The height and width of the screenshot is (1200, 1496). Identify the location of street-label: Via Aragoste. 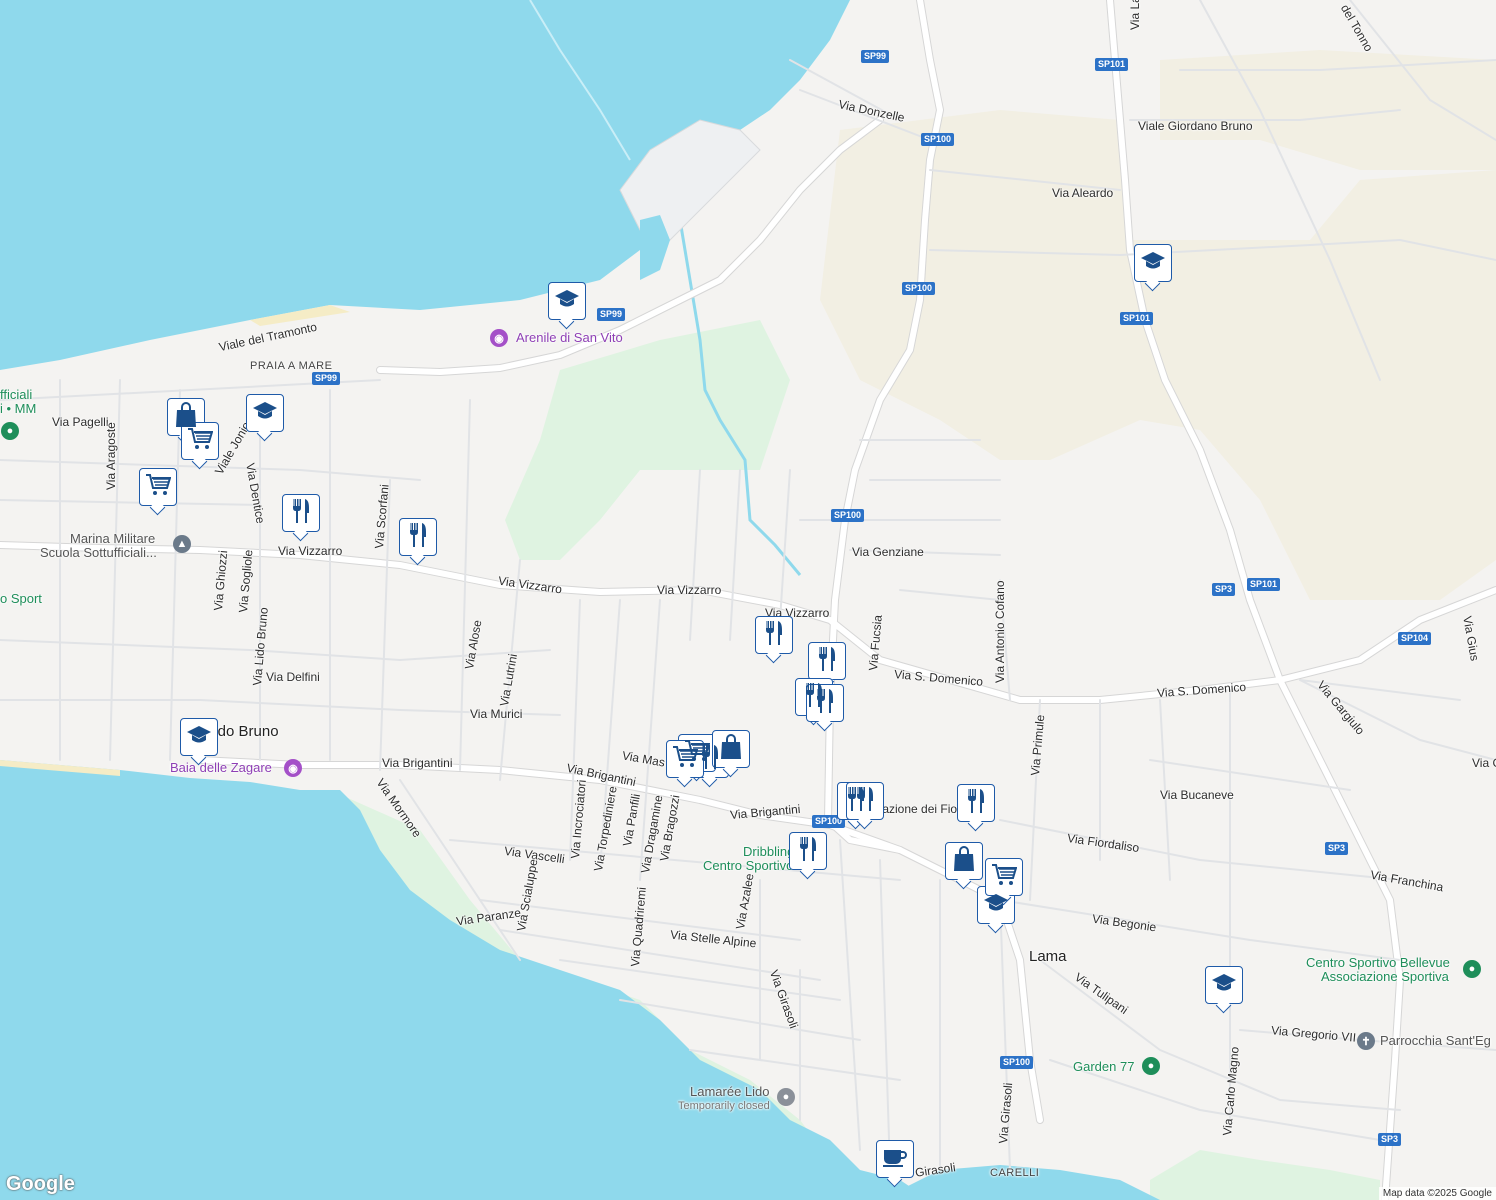
(111, 456).